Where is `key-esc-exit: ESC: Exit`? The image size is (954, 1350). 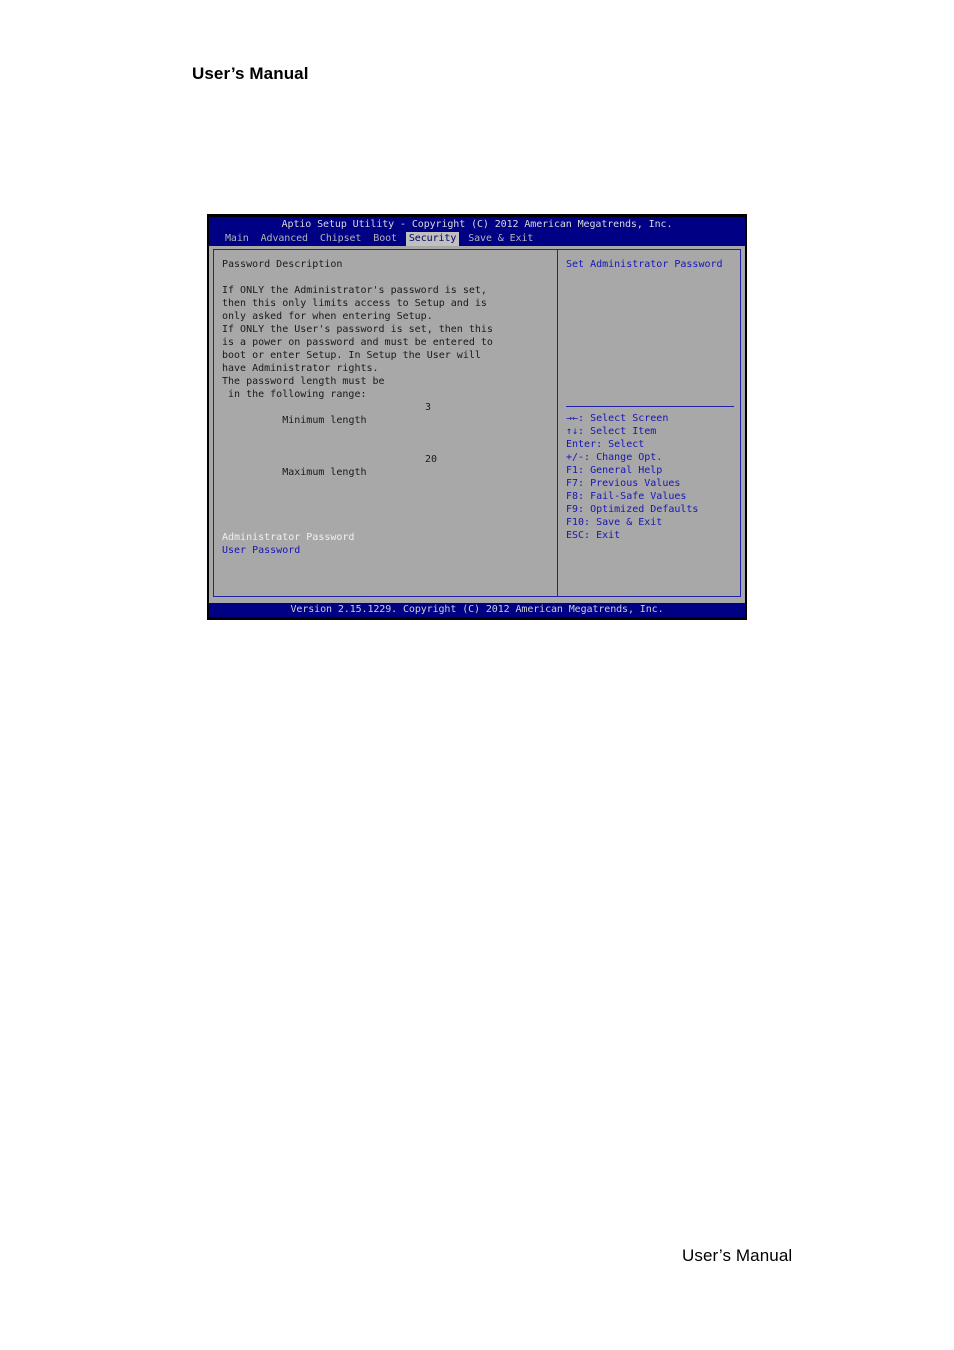
key-esc-exit: ESC: Exit is located at coordinates (593, 535).